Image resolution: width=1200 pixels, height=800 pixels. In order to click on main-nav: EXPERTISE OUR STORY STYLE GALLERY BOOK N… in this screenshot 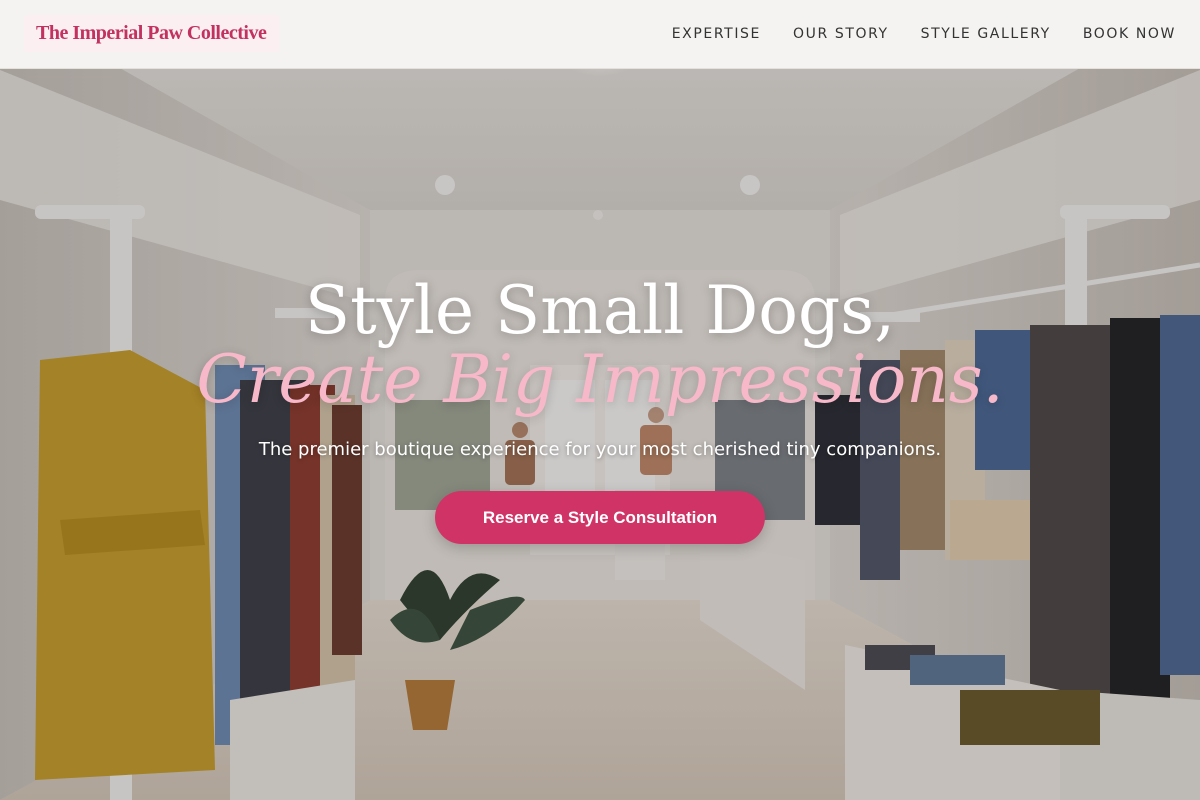, I will do `click(924, 34)`.